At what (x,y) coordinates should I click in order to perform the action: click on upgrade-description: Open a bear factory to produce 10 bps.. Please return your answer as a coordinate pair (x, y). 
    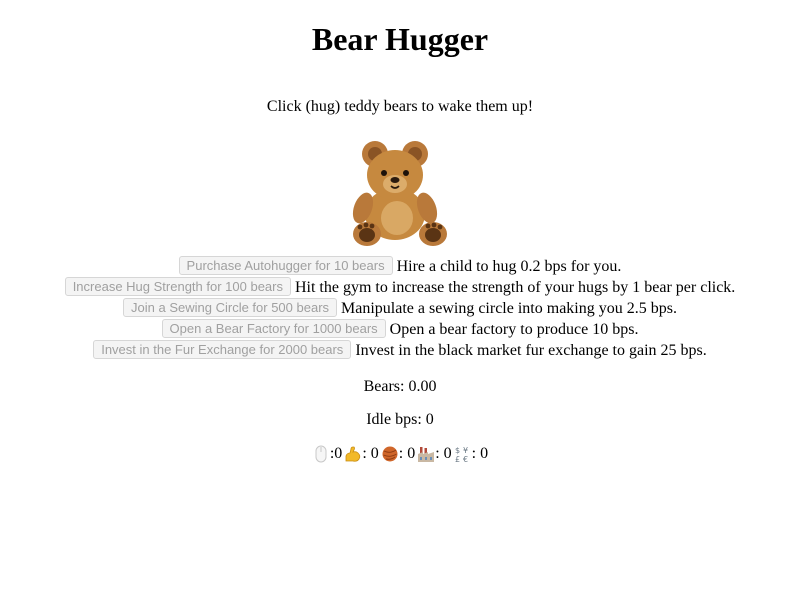
    Looking at the image, I should click on (514, 329).